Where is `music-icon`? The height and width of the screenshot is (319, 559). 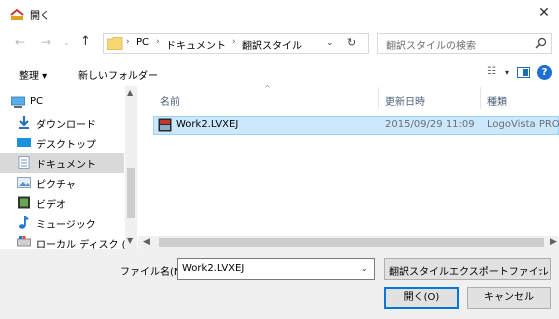 music-icon is located at coordinates (24, 222).